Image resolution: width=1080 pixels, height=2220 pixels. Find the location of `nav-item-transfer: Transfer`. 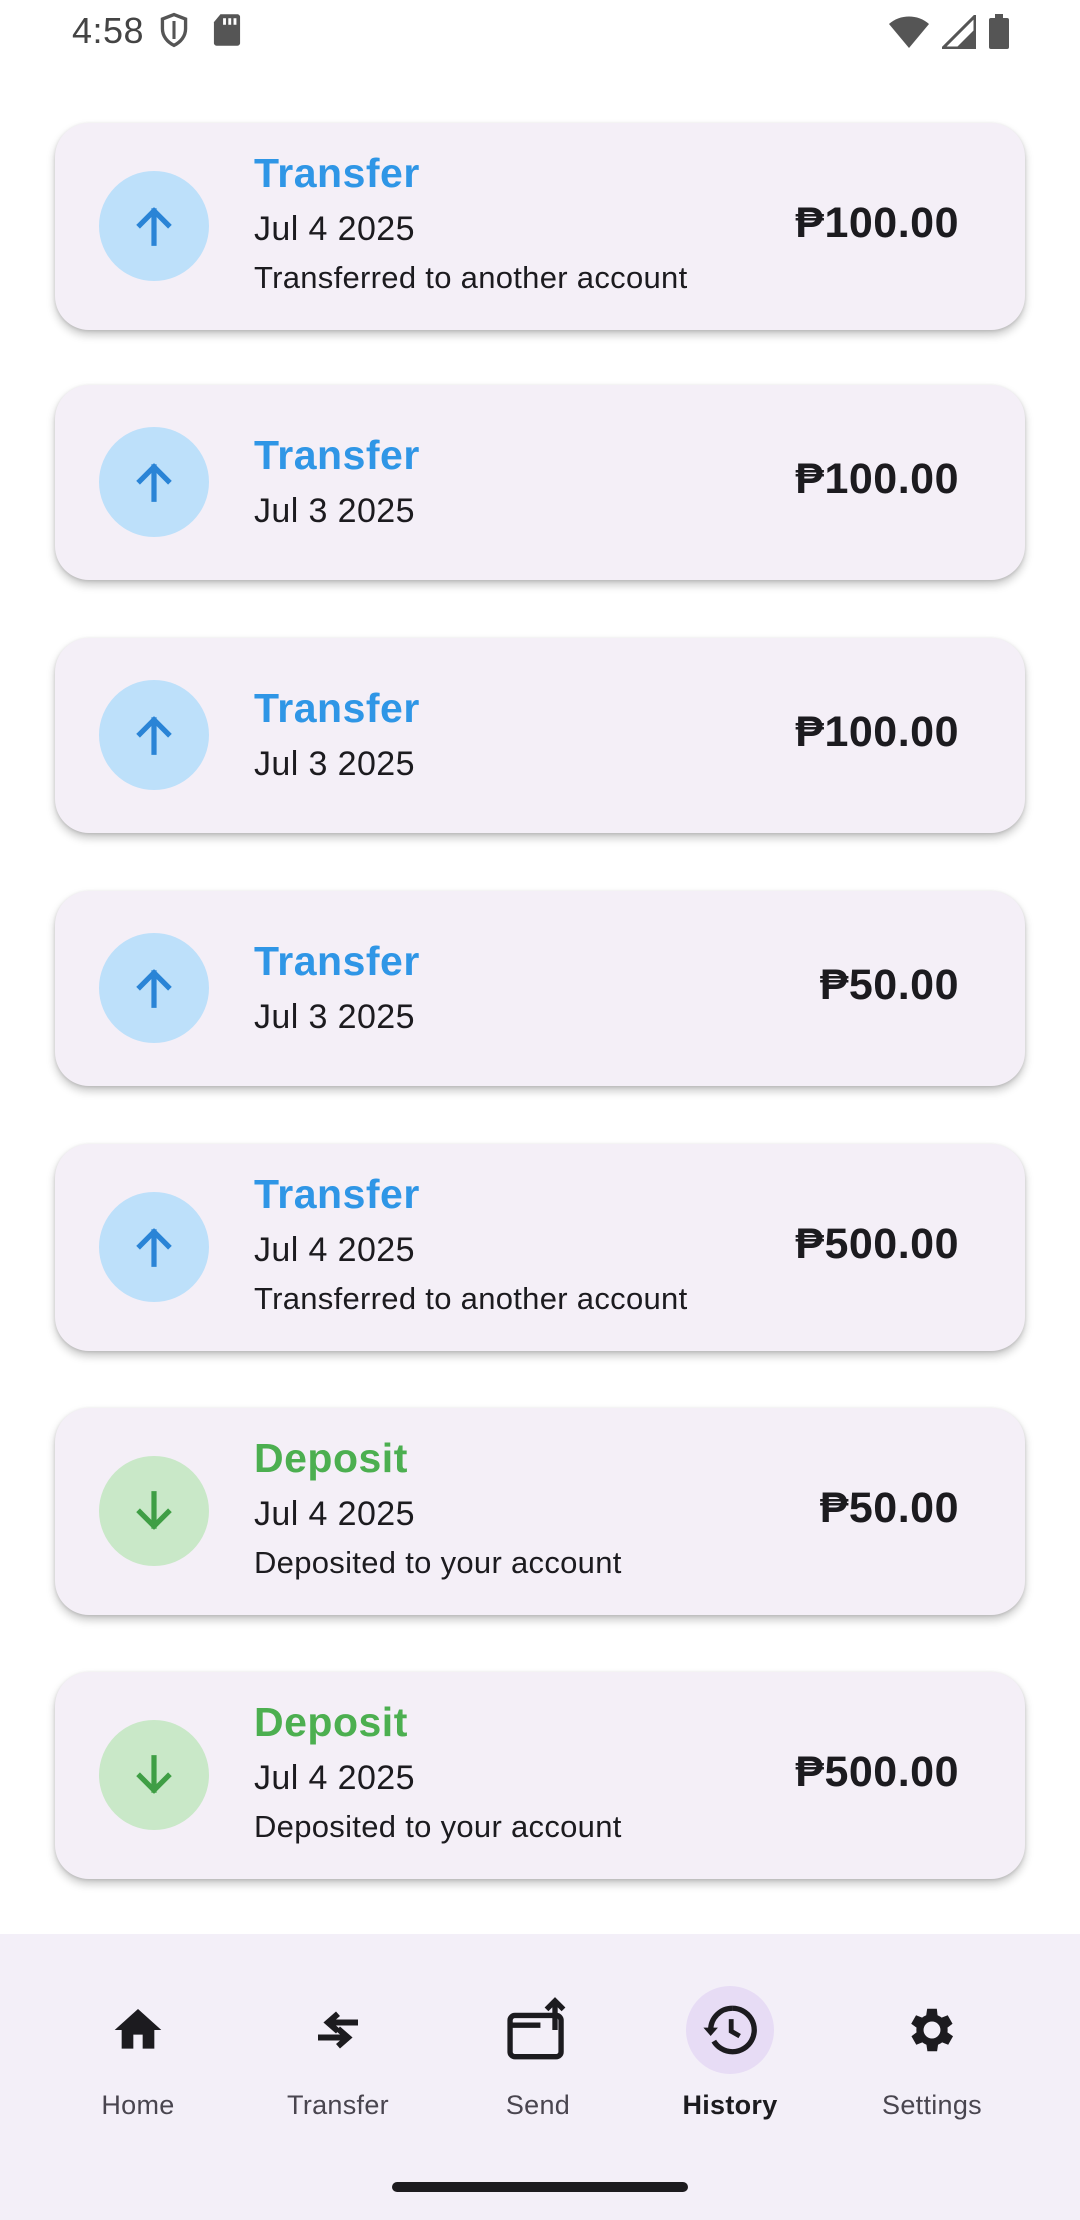

nav-item-transfer: Transfer is located at coordinates (338, 2061).